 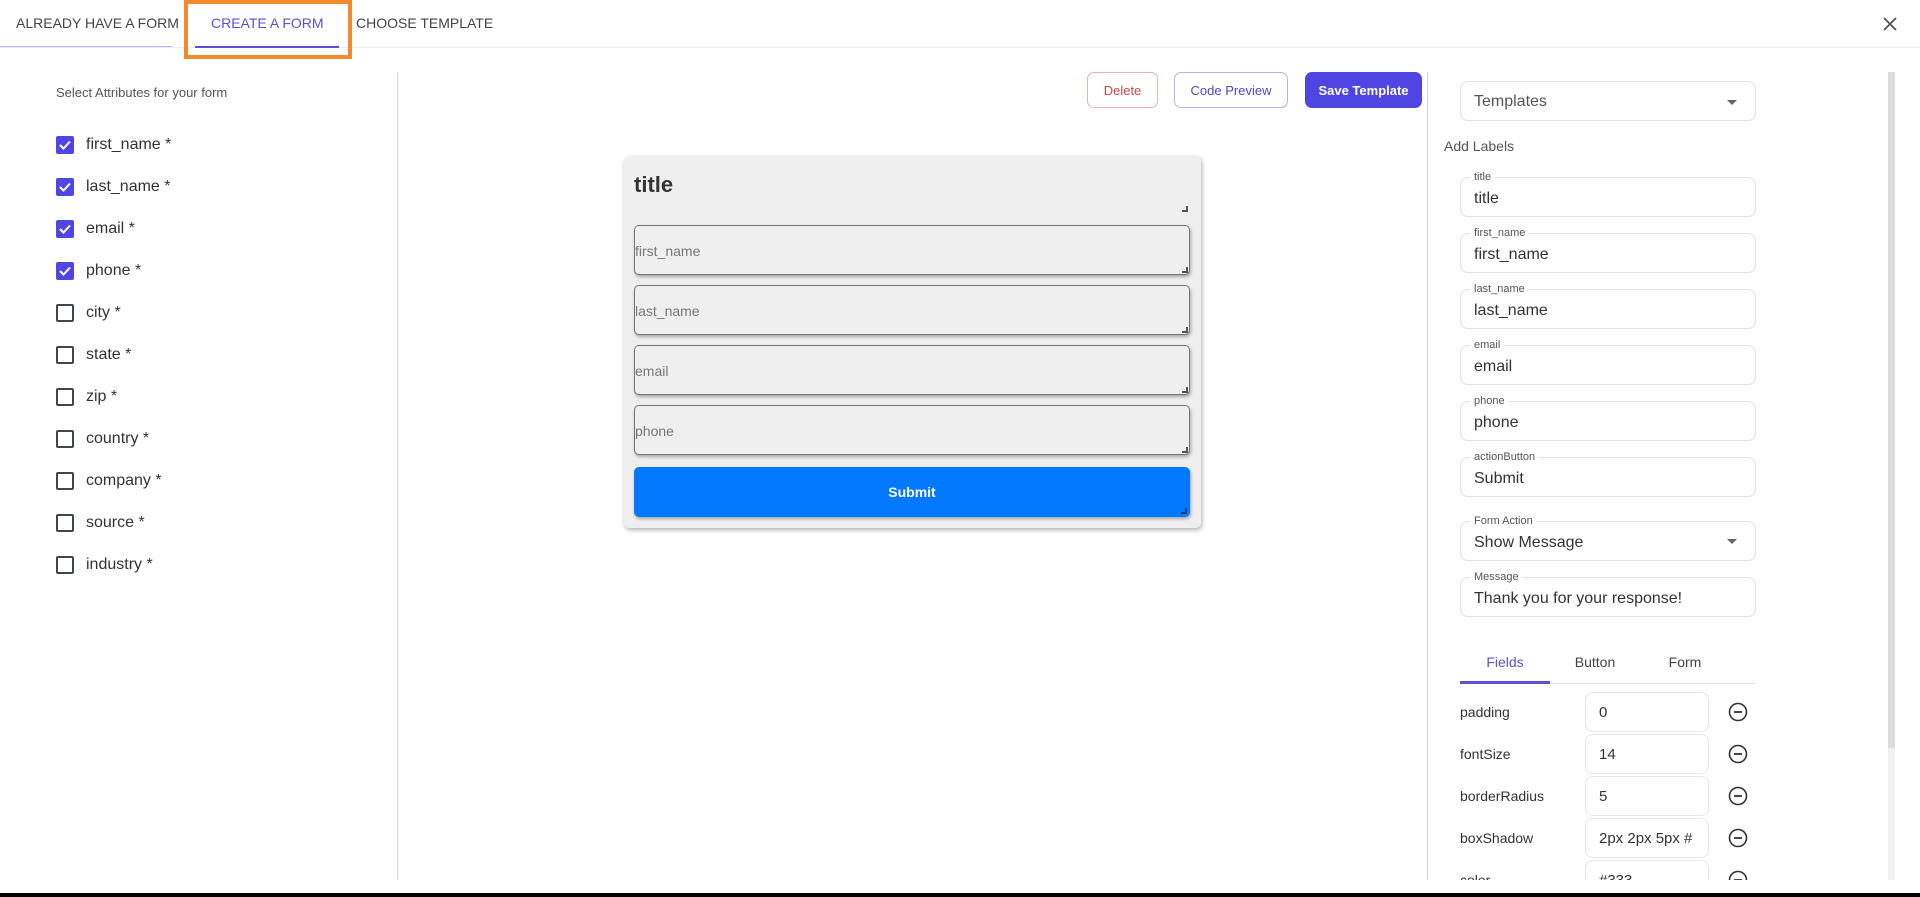 I want to click on style-value-input: 0, so click(x=1647, y=712).